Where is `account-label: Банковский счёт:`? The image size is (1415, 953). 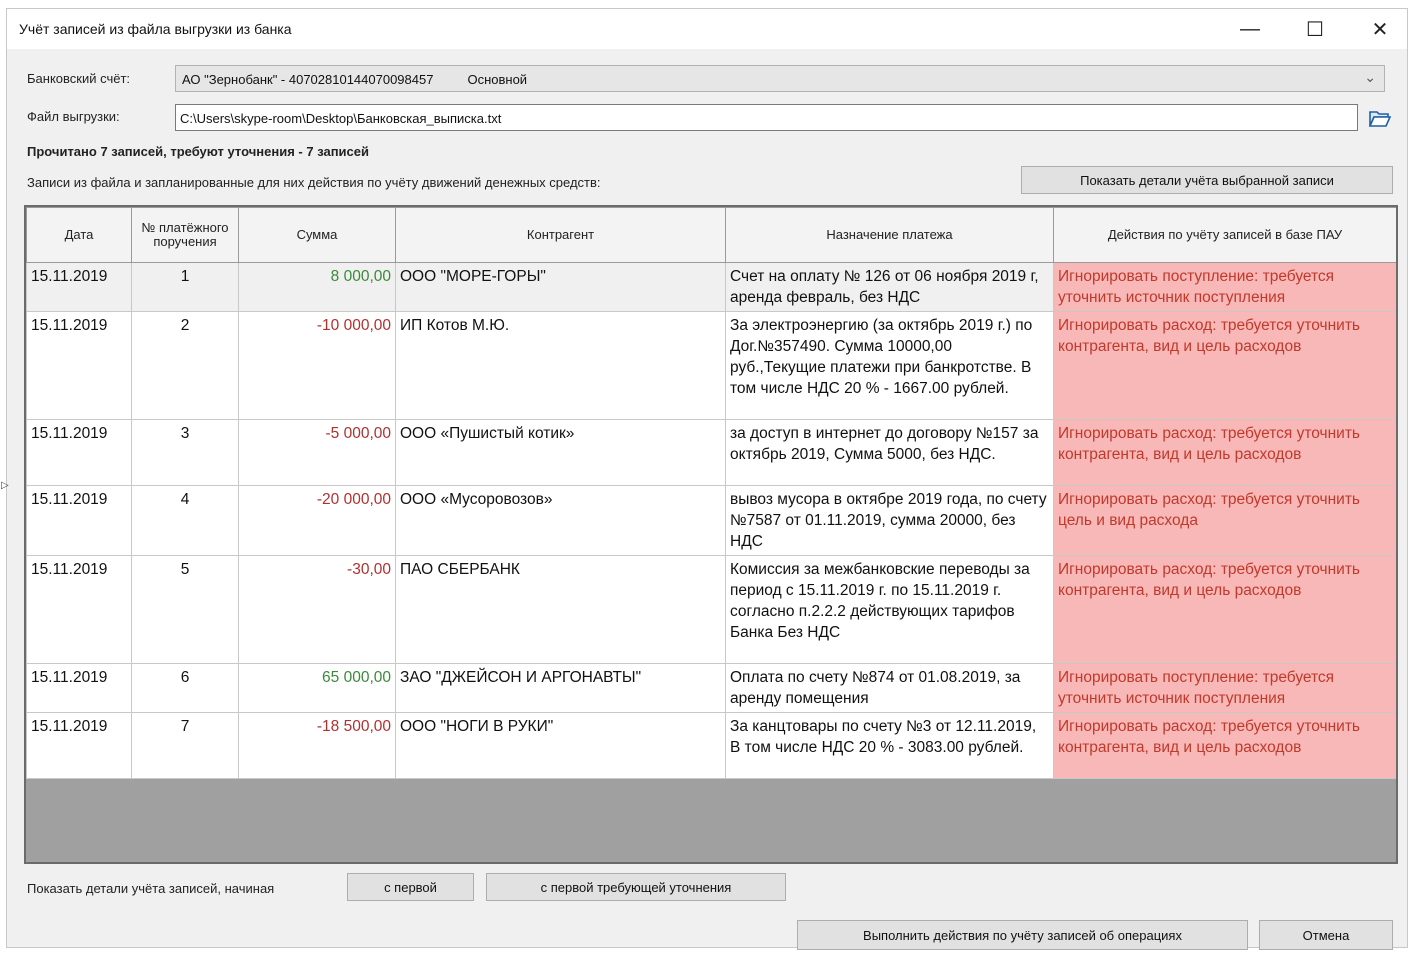
account-label: Банковский счёт: is located at coordinates (79, 78).